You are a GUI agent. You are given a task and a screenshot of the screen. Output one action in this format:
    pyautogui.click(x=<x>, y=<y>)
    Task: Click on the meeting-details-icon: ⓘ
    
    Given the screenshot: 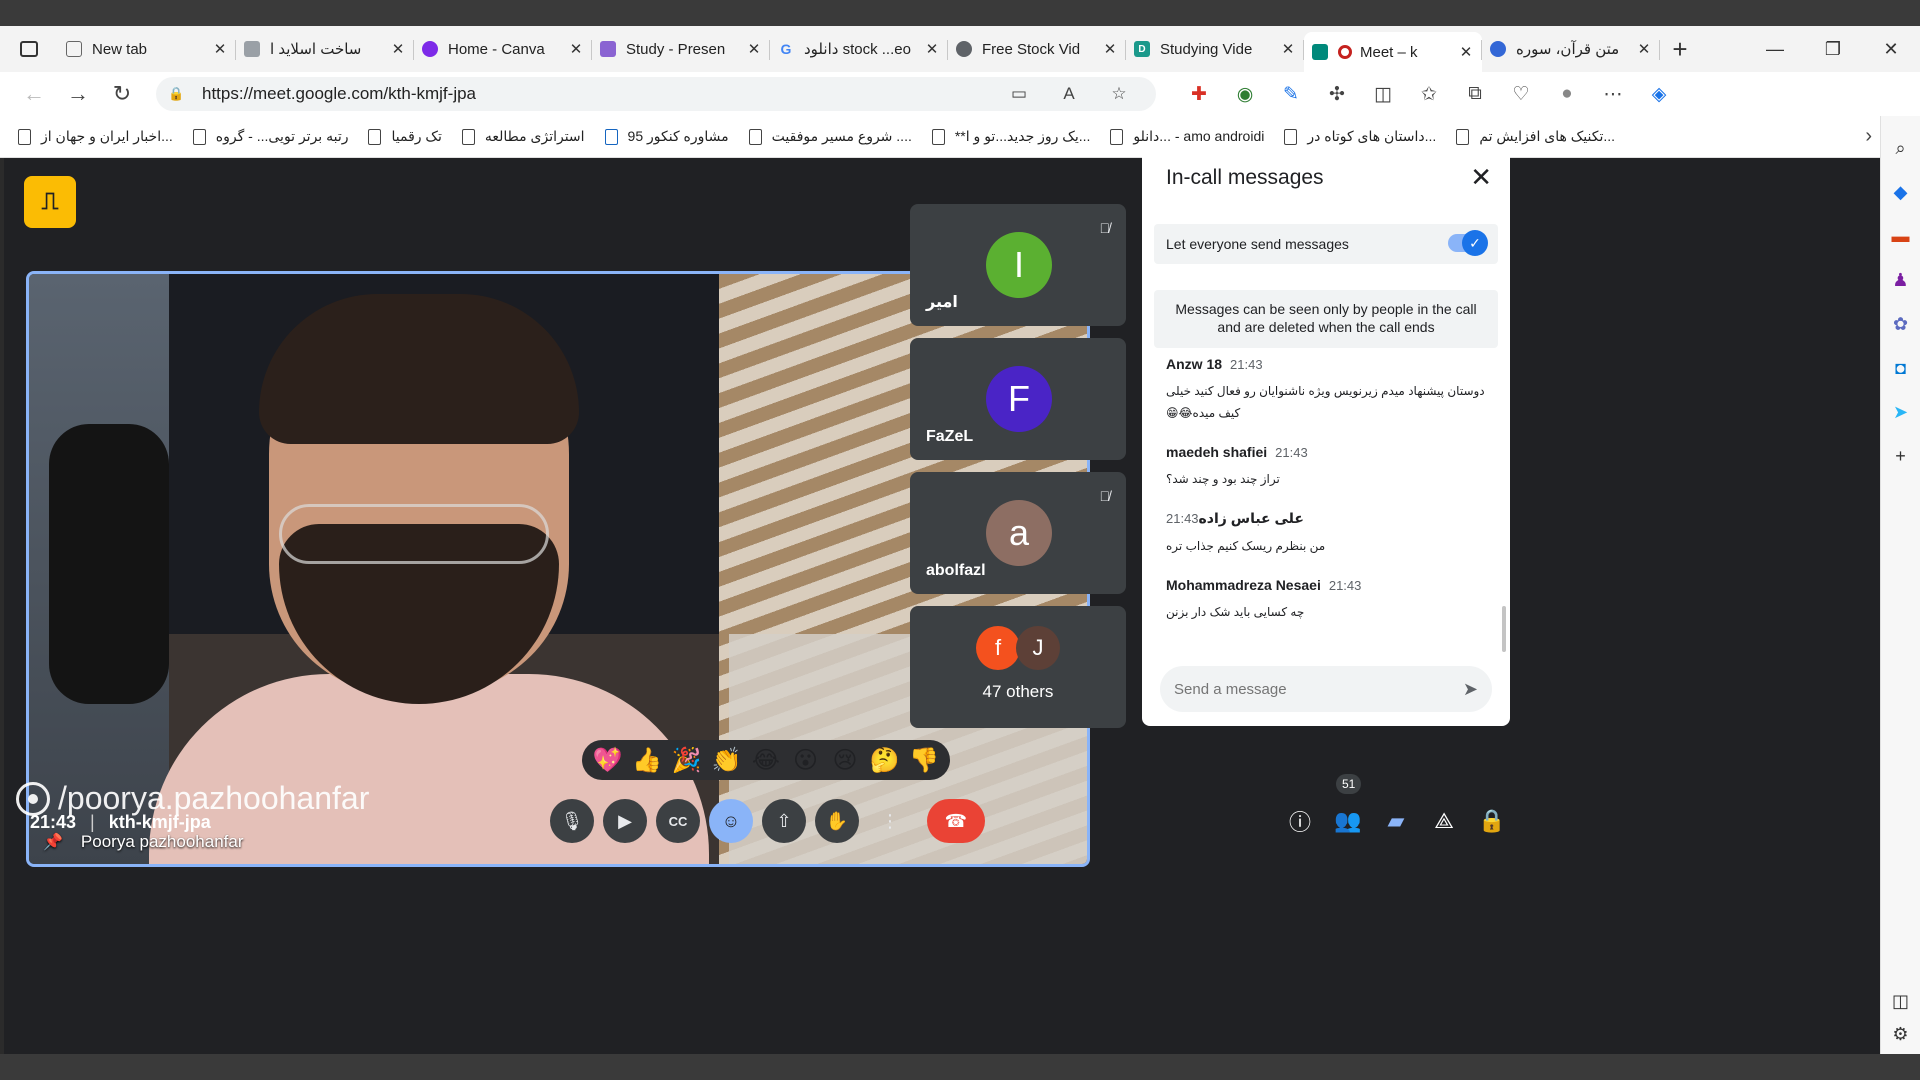 What is the action you would take?
    pyautogui.click(x=1300, y=821)
    